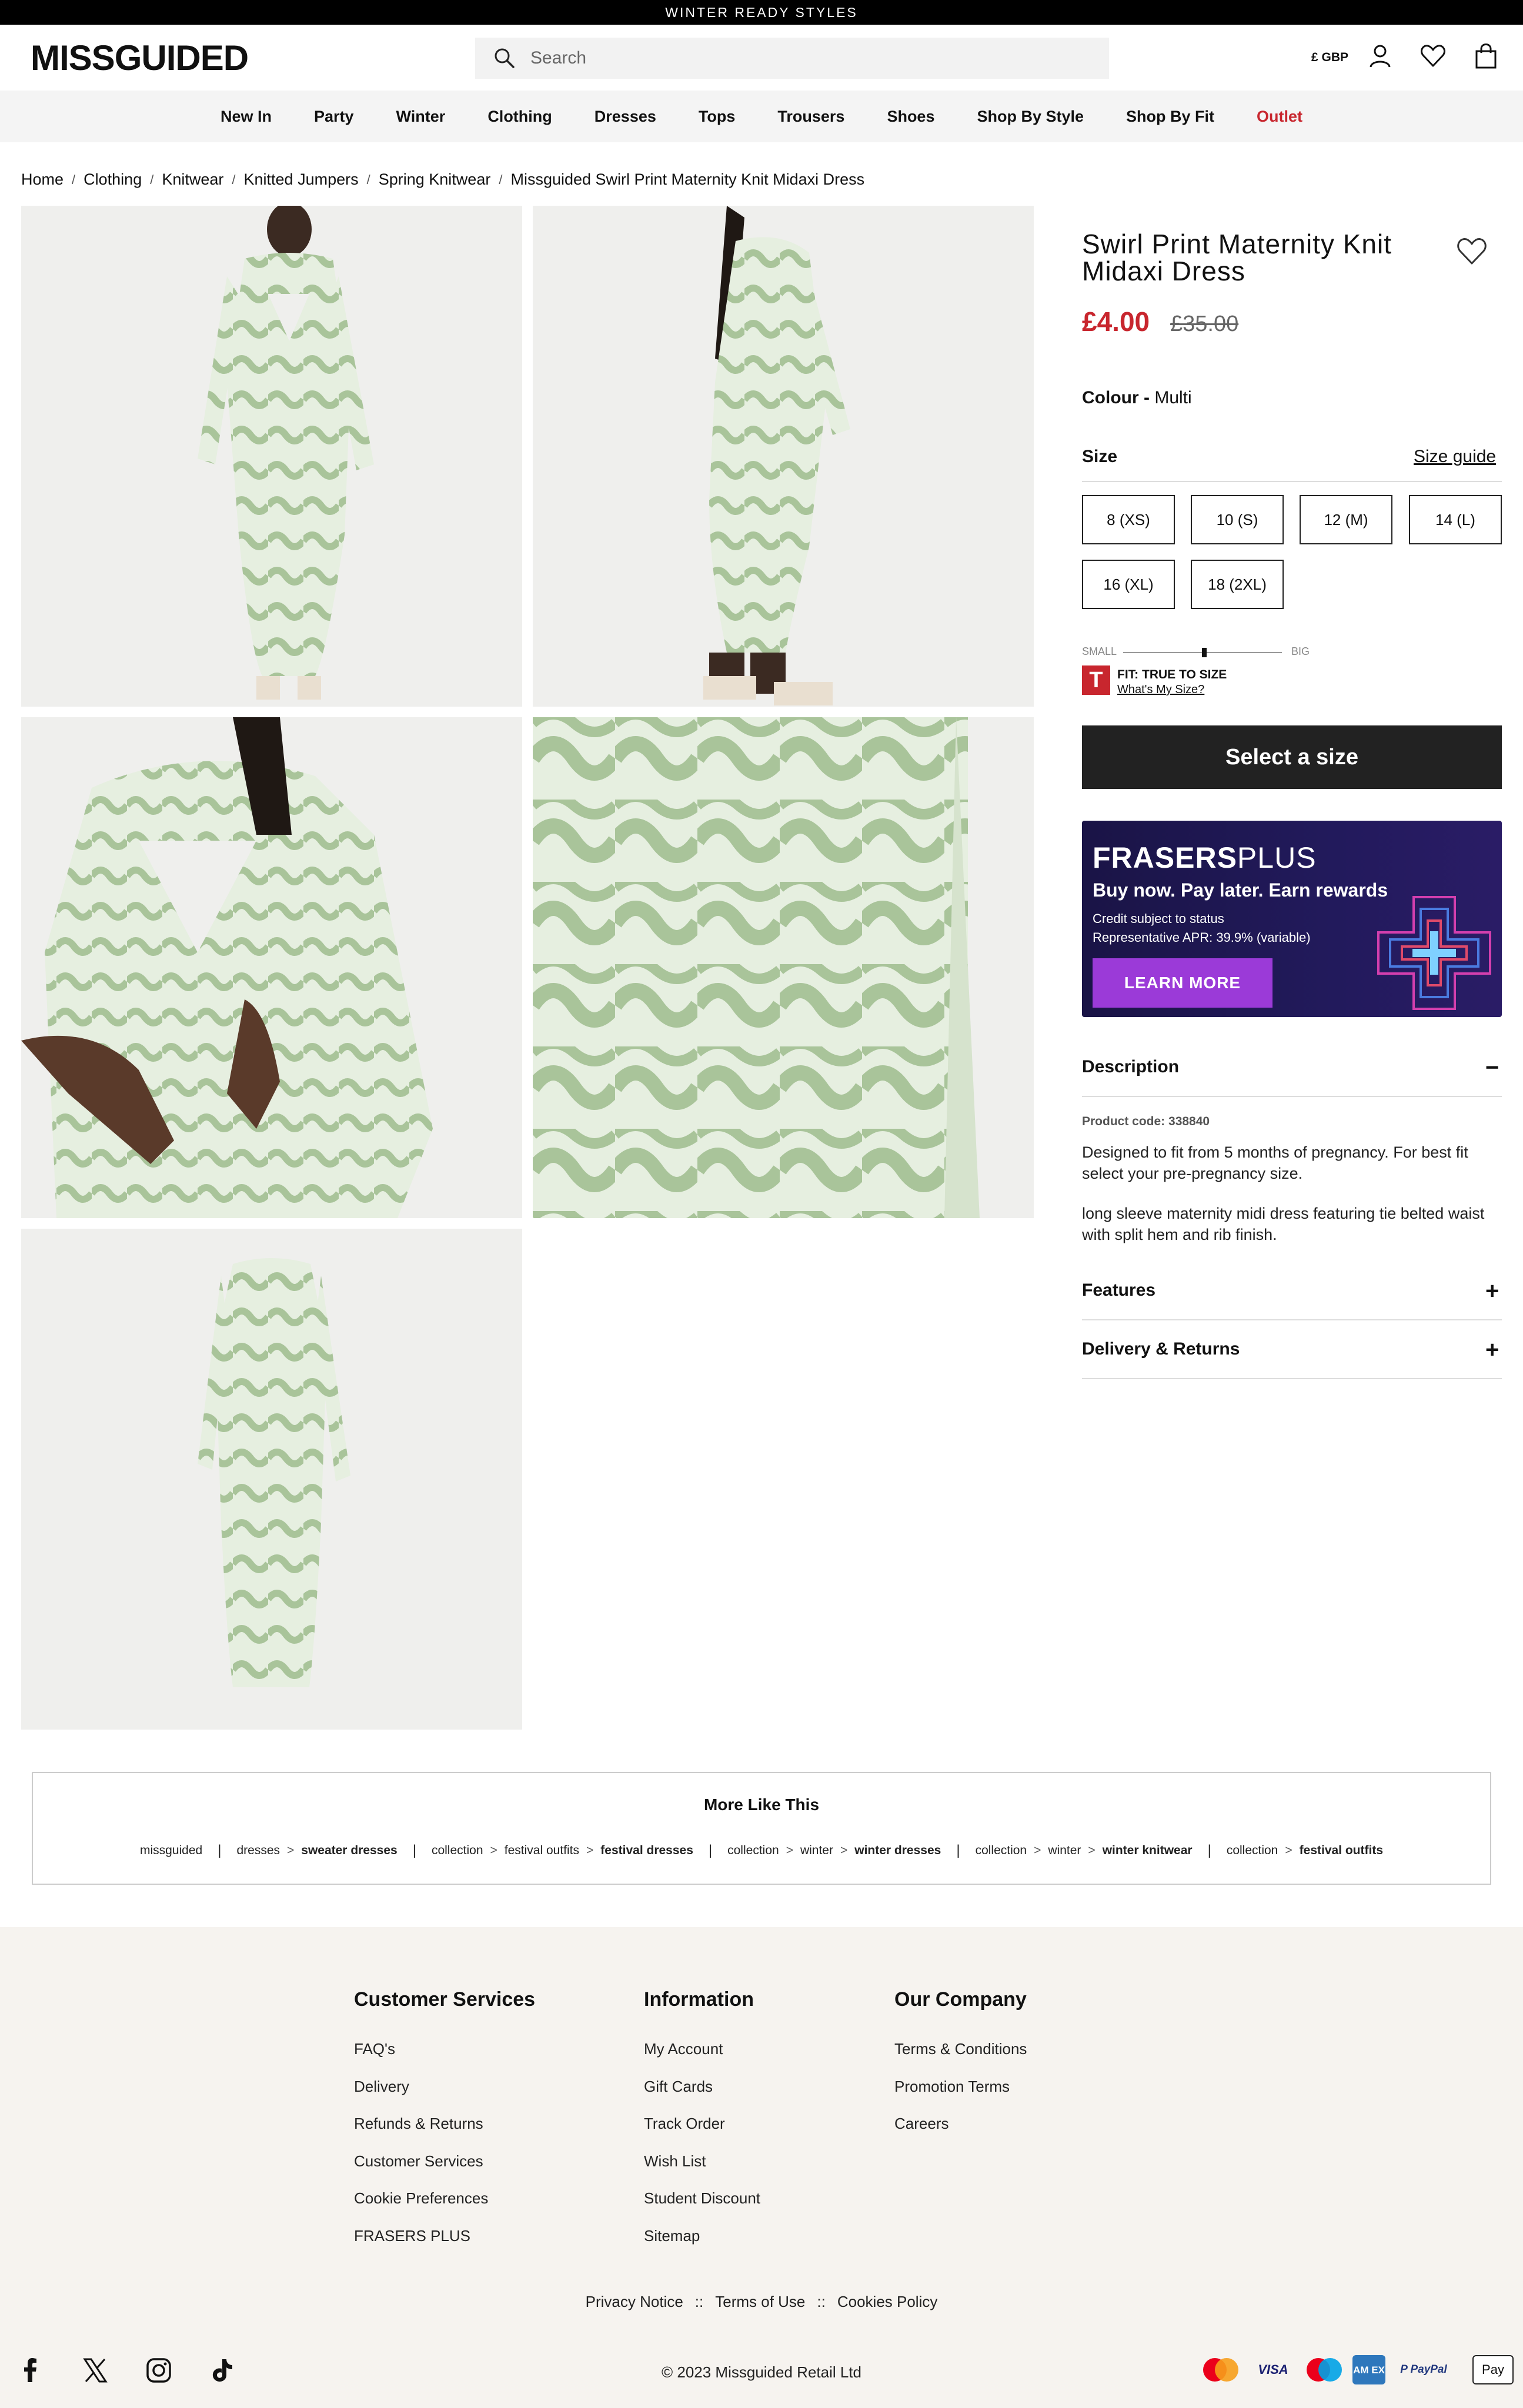  I want to click on colour-value: Multi, so click(1173, 397).